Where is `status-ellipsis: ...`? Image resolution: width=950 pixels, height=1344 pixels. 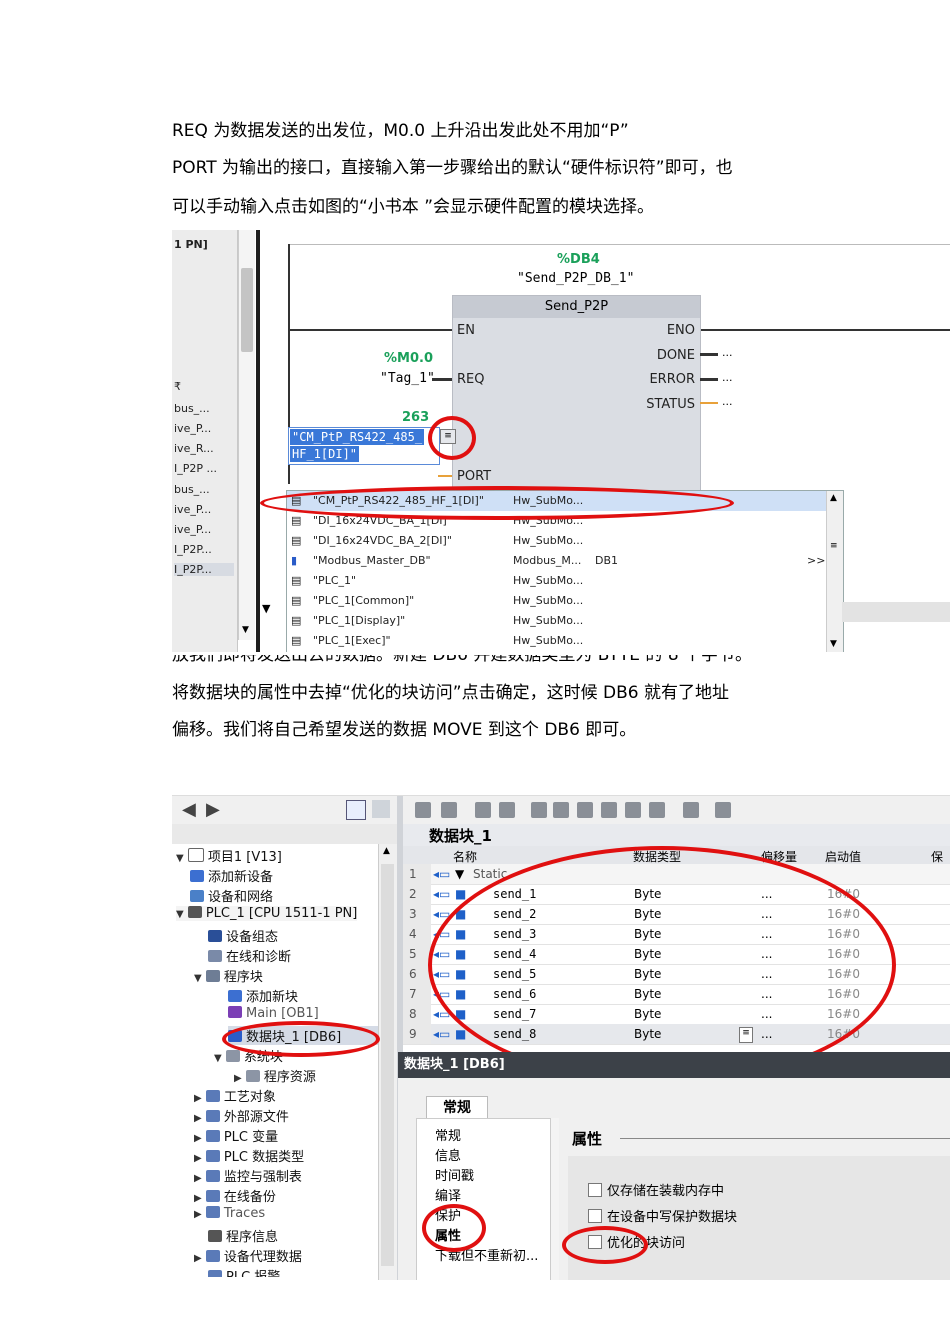
status-ellipsis: ... is located at coordinates (727, 401).